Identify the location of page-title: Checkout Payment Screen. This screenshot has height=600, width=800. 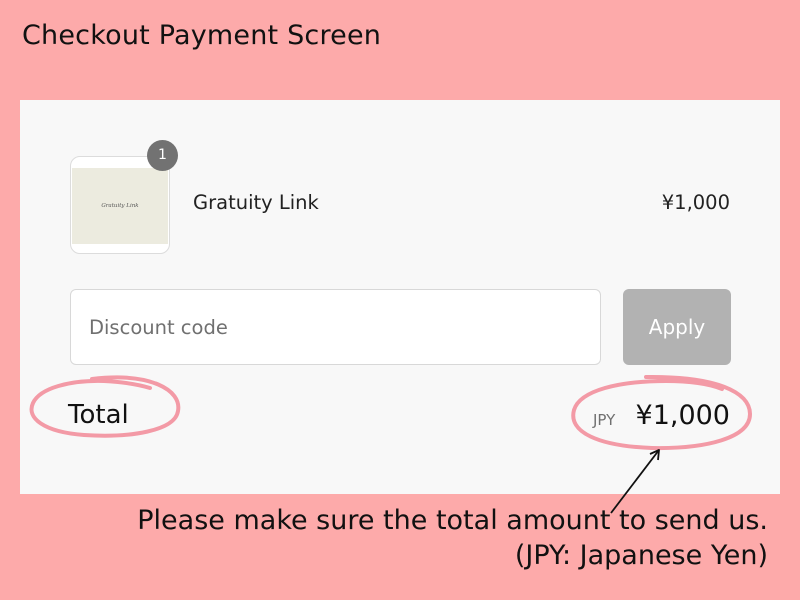
(202, 35).